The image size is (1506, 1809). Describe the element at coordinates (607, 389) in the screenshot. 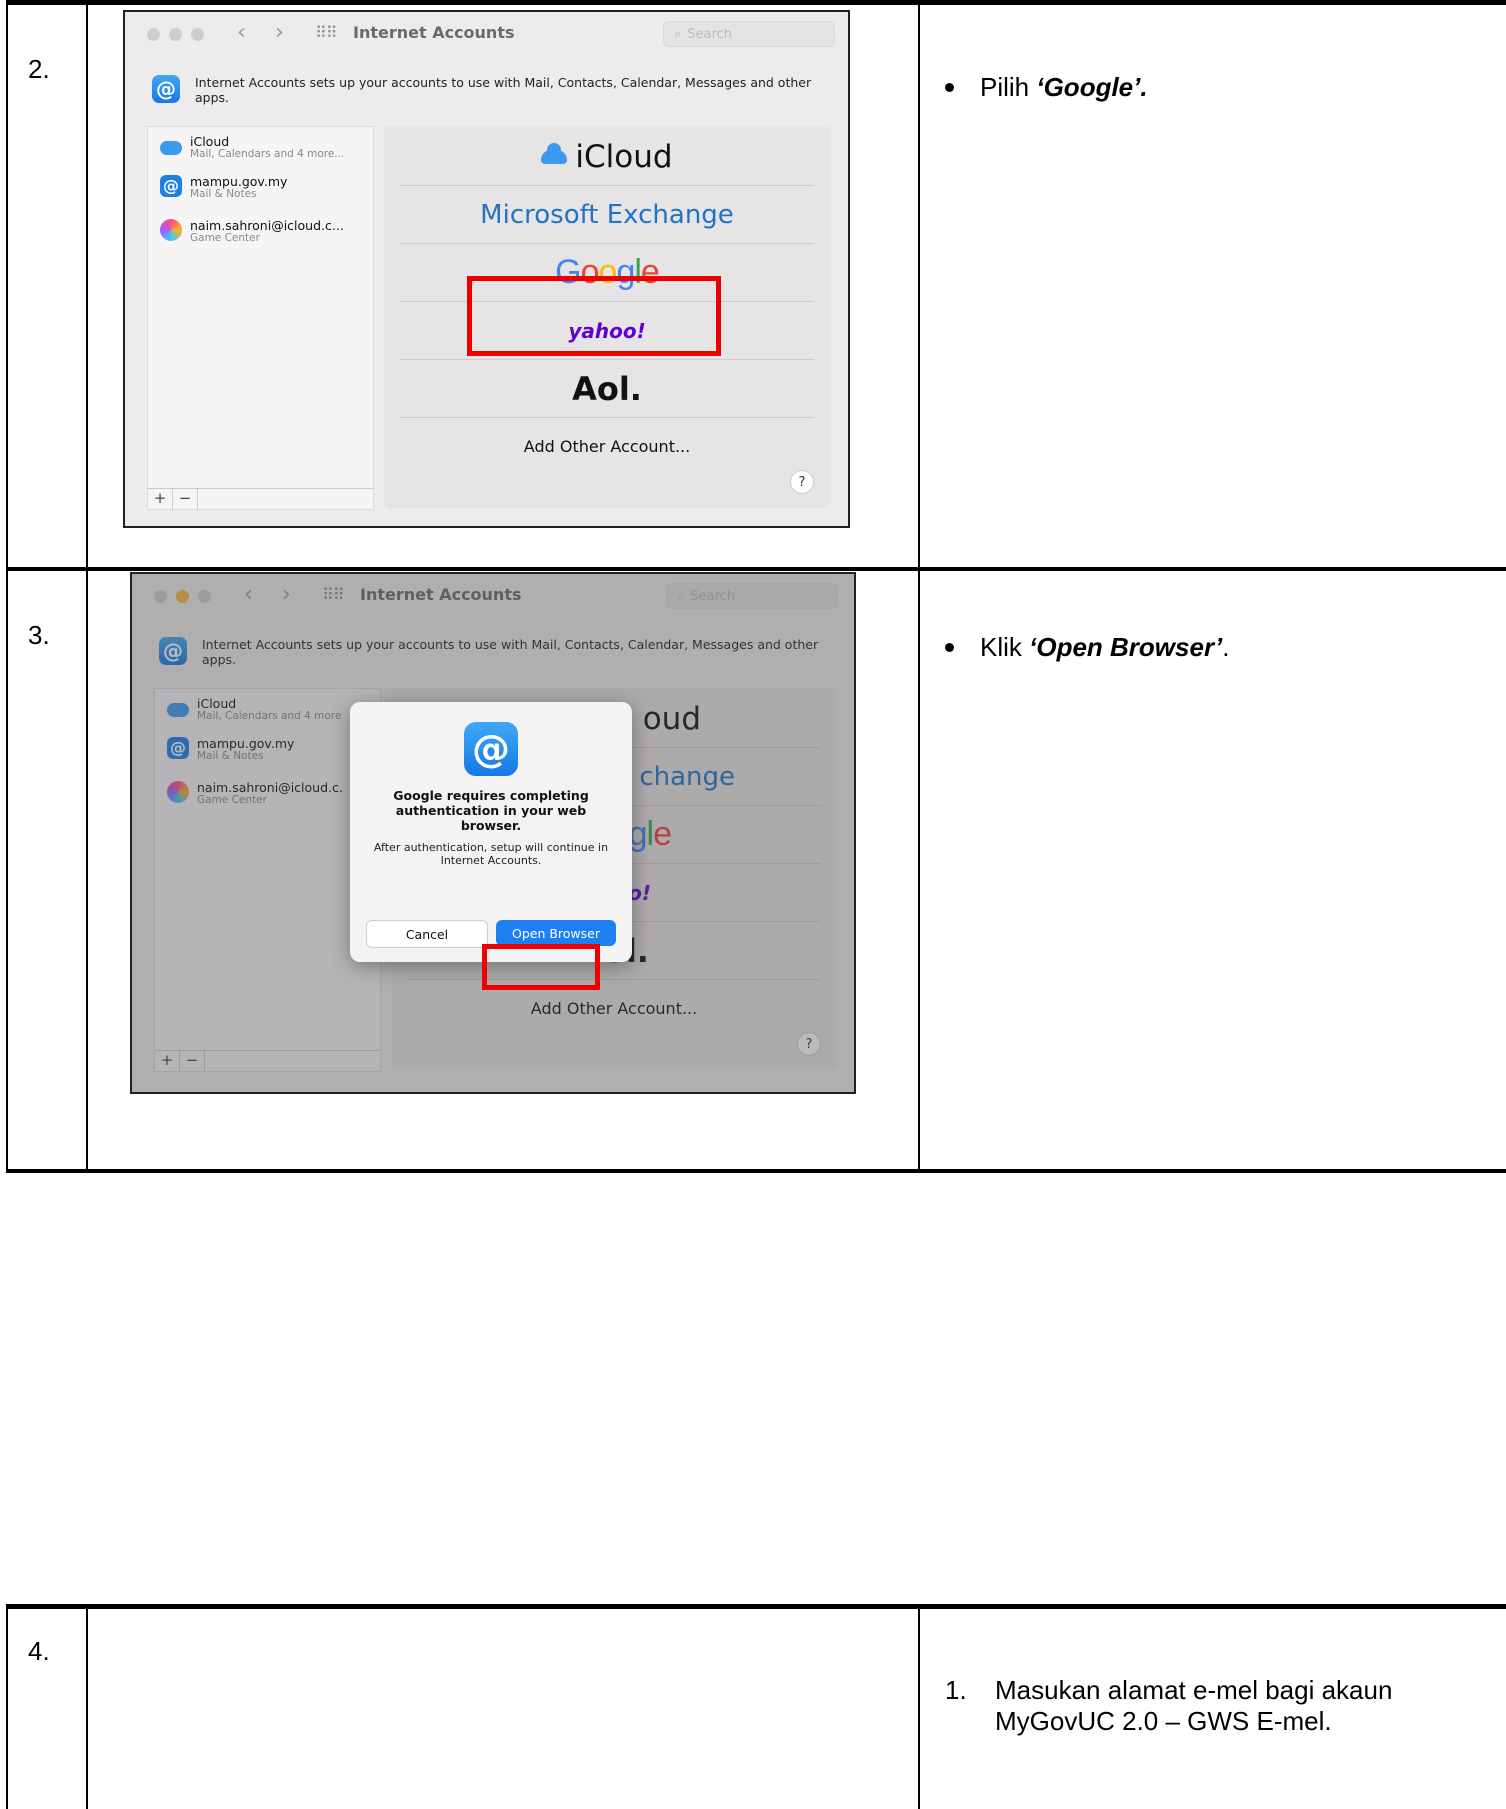

I see `provider-aol: Aol.` at that location.